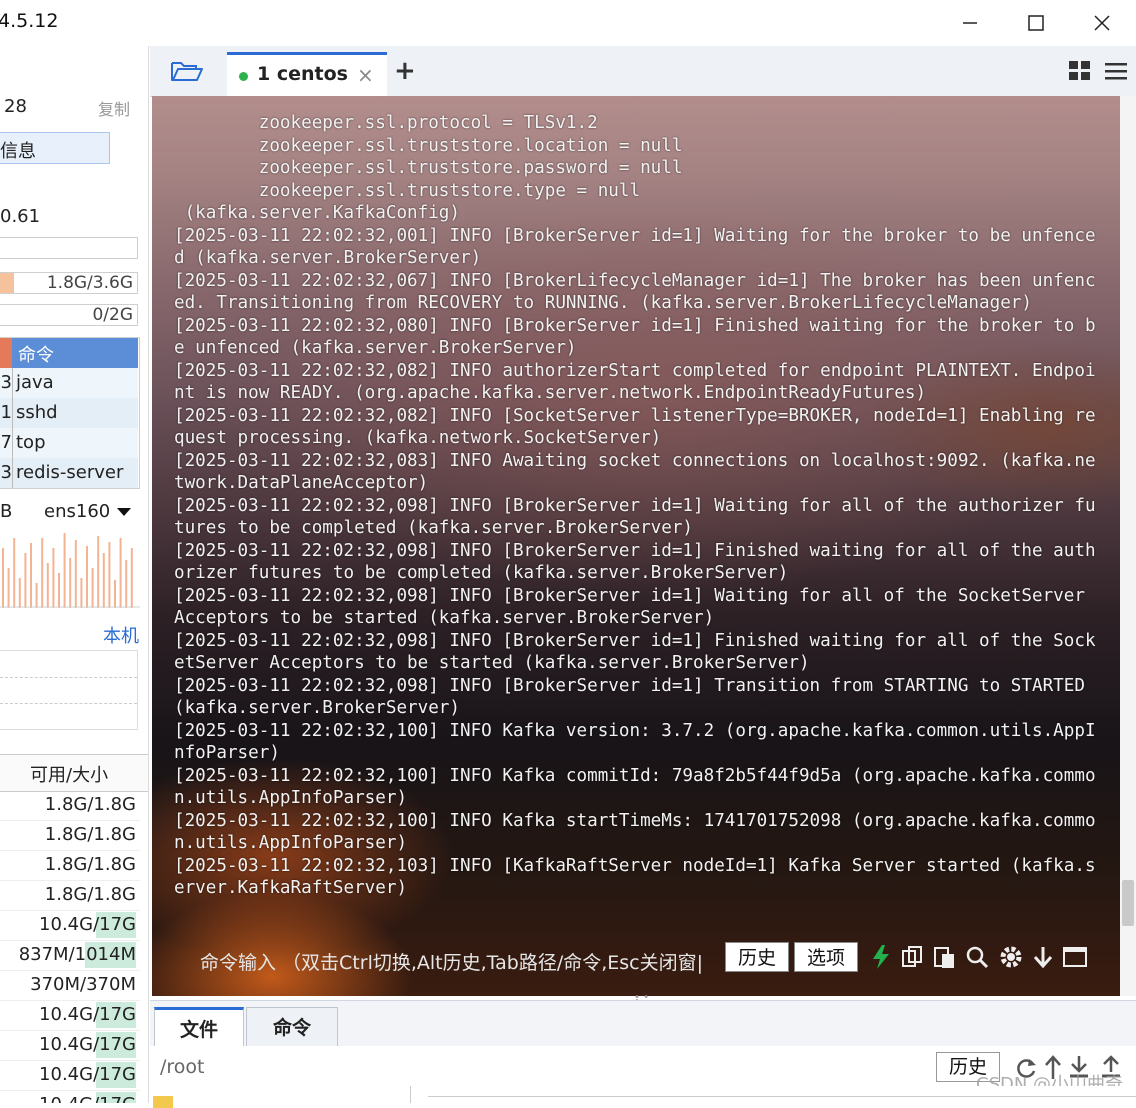 This screenshot has height=1108, width=1136. I want to click on network-traffic-chart, so click(70, 570).